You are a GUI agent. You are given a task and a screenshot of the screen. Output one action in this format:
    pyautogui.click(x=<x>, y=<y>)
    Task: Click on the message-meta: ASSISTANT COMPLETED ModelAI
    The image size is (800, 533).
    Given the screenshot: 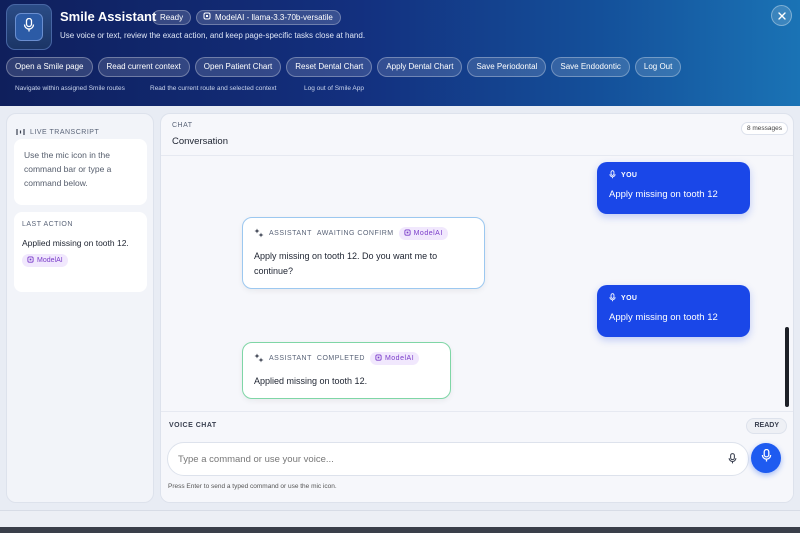 What is the action you would take?
    pyautogui.click(x=346, y=358)
    